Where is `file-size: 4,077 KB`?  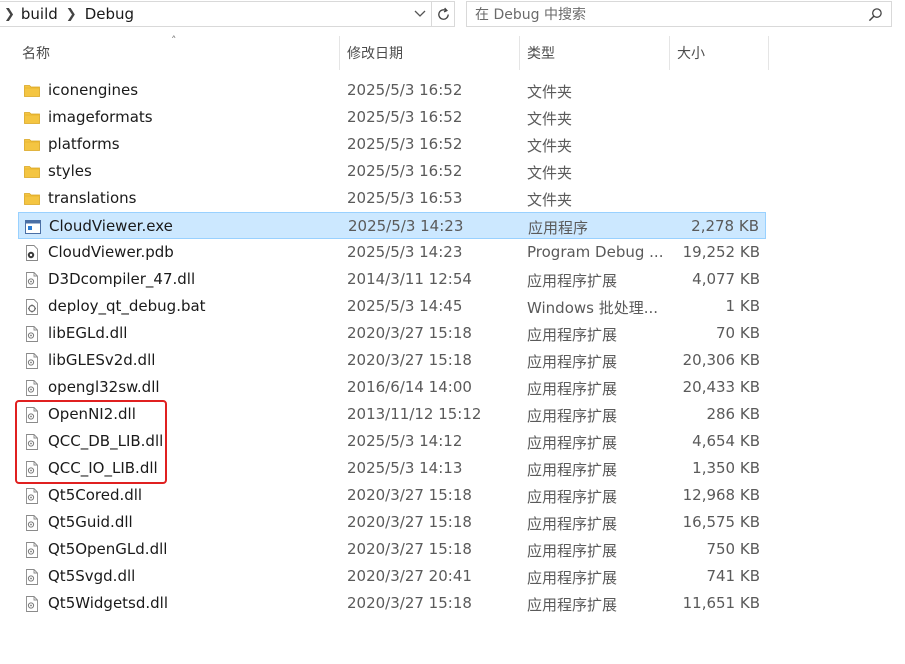
file-size: 4,077 KB is located at coordinates (726, 279).